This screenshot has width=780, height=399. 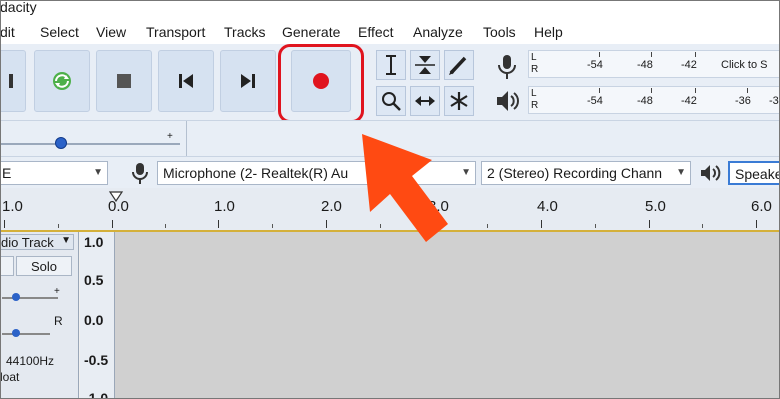 I want to click on scale-label: 0.0, so click(x=94, y=320).